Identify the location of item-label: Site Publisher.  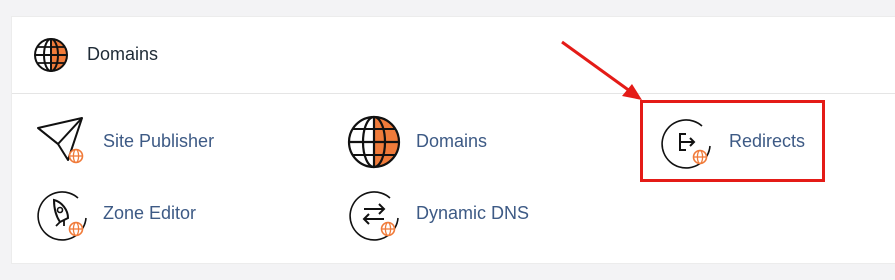
(159, 141).